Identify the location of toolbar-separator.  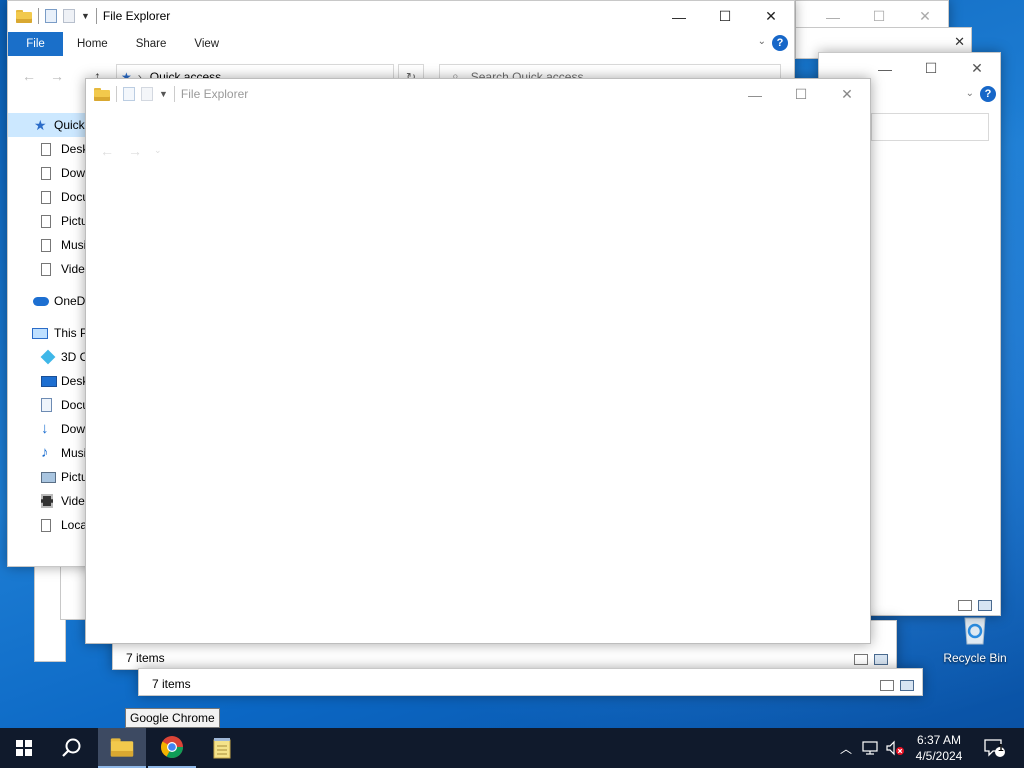
(174, 94).